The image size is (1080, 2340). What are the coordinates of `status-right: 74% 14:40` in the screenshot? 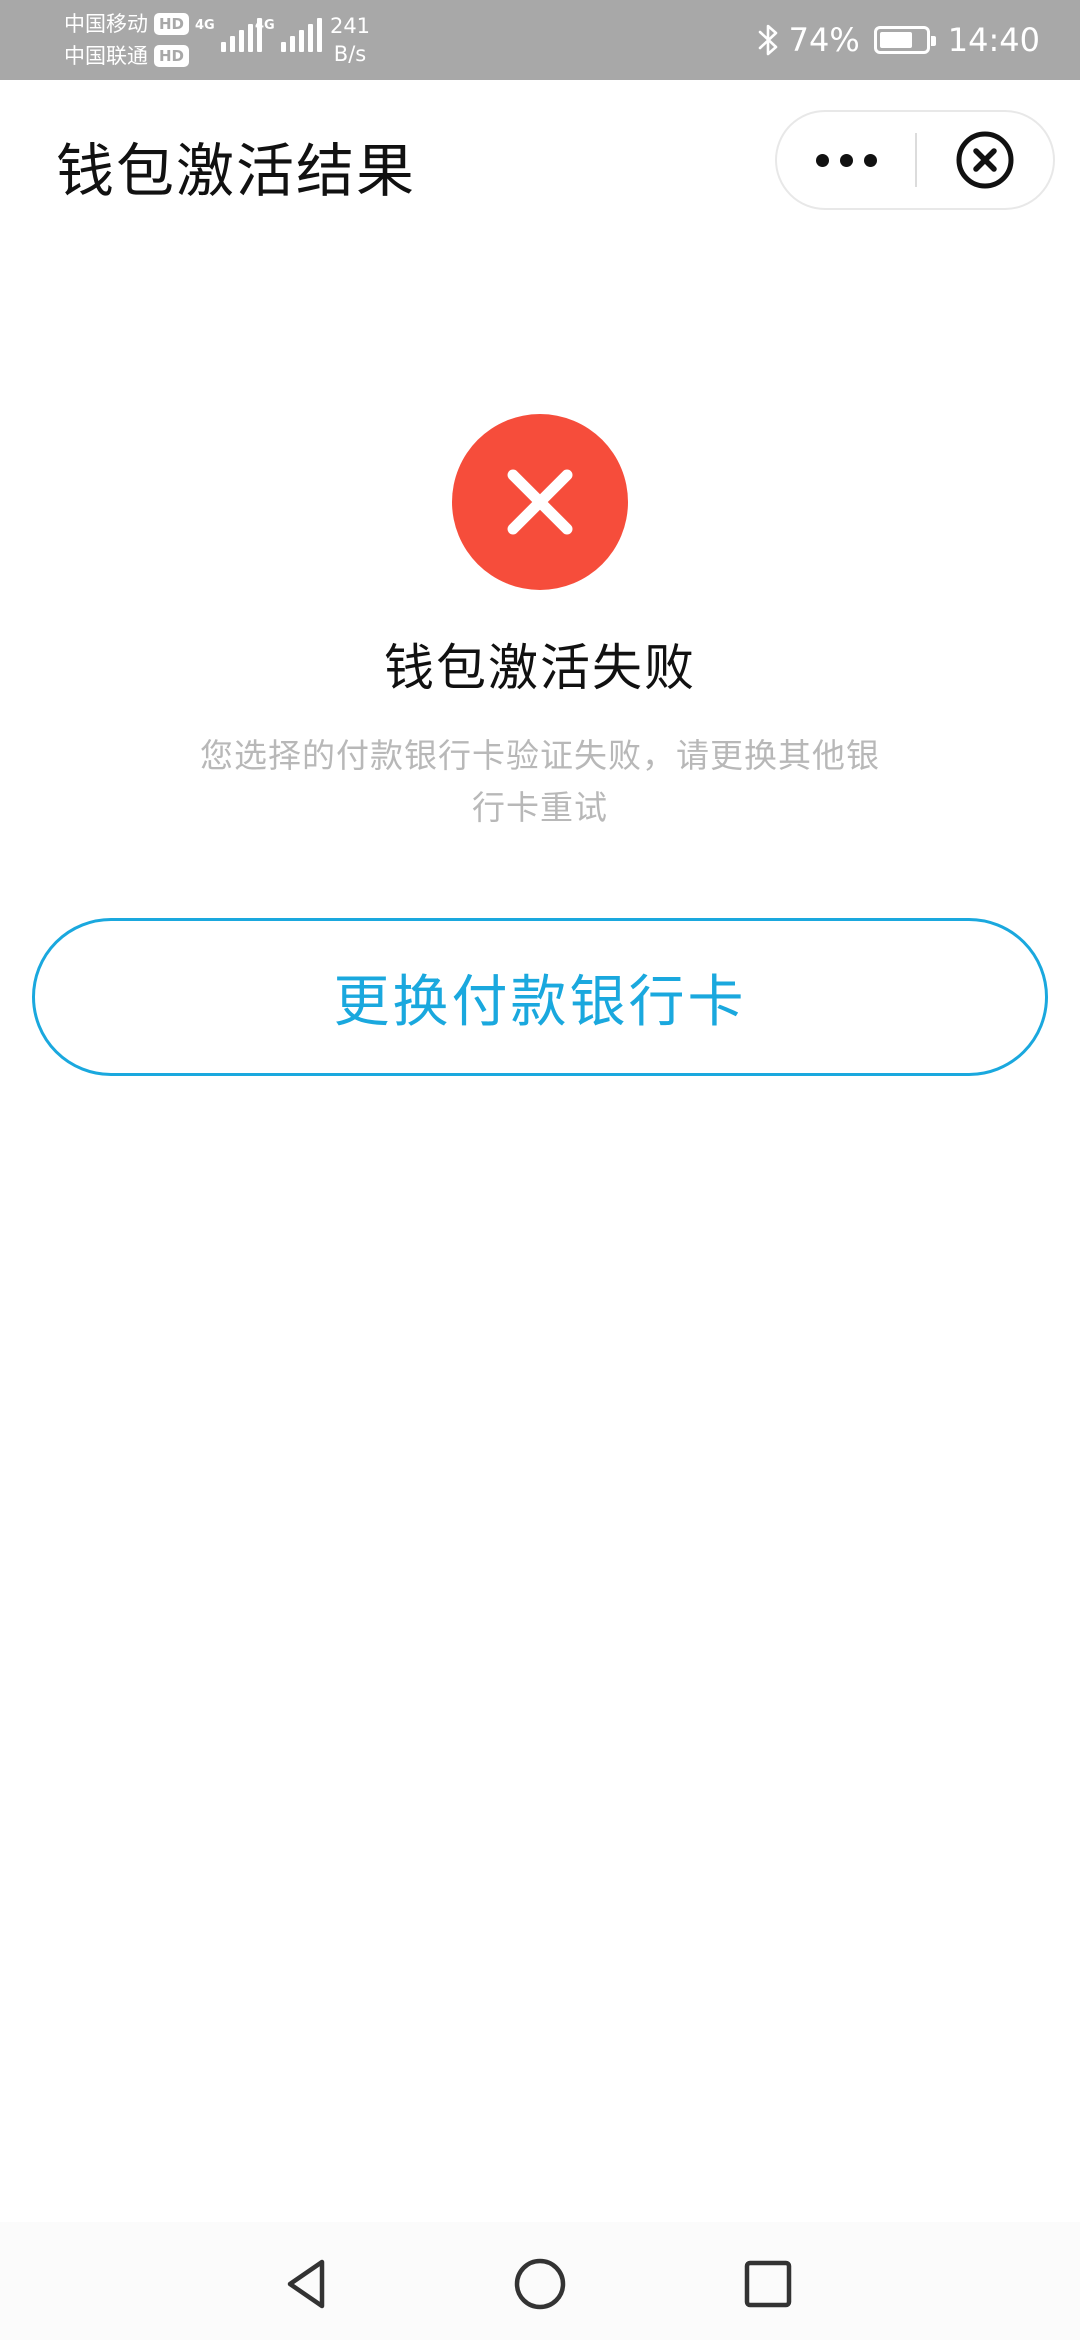 It's located at (897, 40).